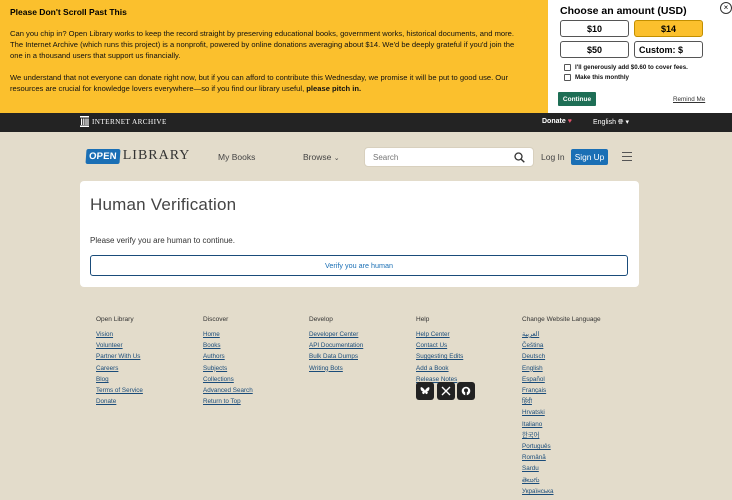 The width and height of the screenshot is (732, 500). What do you see at coordinates (561, 412) in the screenshot?
I see `language-link: Hrvatski` at bounding box center [561, 412].